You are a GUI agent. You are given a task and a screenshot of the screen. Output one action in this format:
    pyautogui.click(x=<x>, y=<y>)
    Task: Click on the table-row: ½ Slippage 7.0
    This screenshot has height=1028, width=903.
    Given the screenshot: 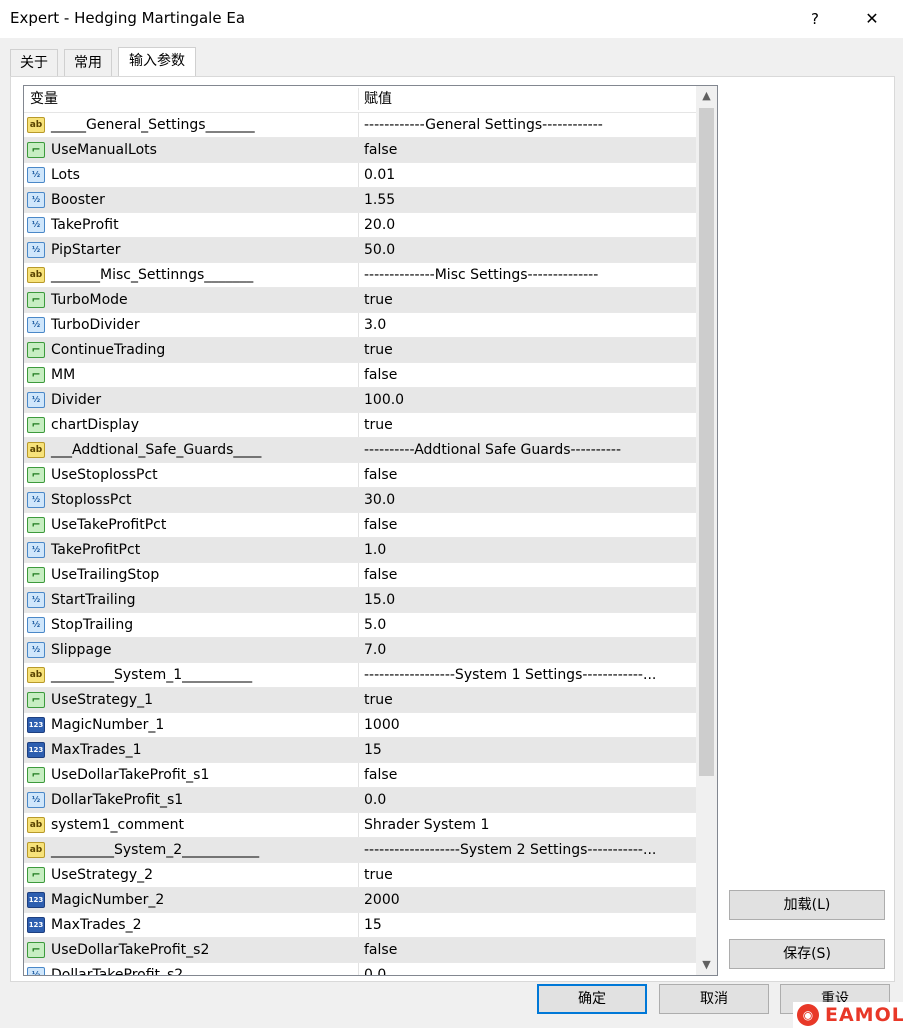 What is the action you would take?
    pyautogui.click(x=360, y=650)
    